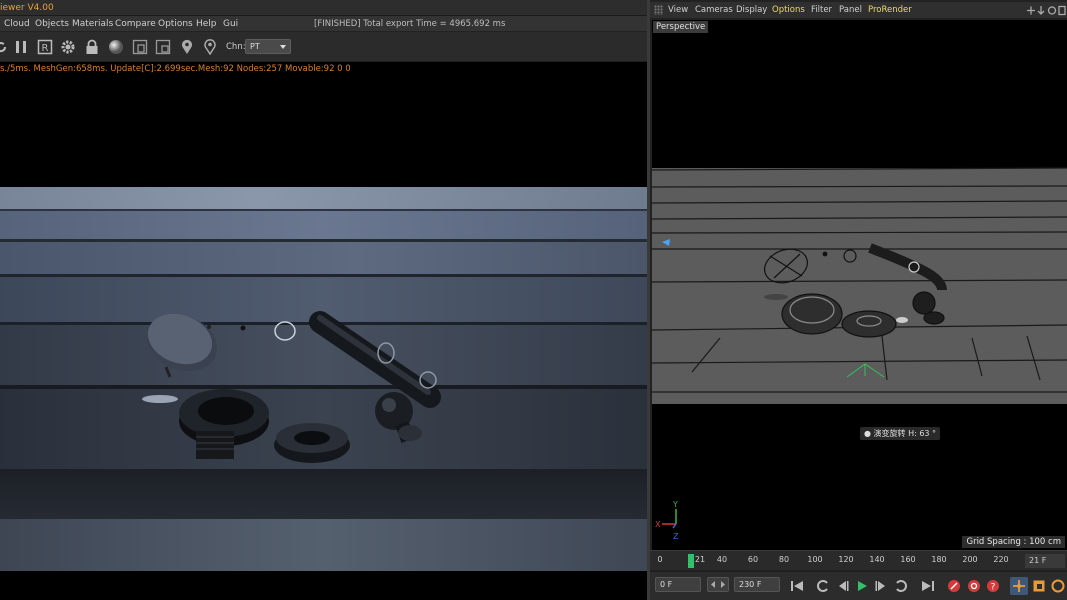 Image resolution: width=1067 pixels, height=600 pixels. What do you see at coordinates (877, 559) in the screenshot?
I see `timeline-tick: 140` at bounding box center [877, 559].